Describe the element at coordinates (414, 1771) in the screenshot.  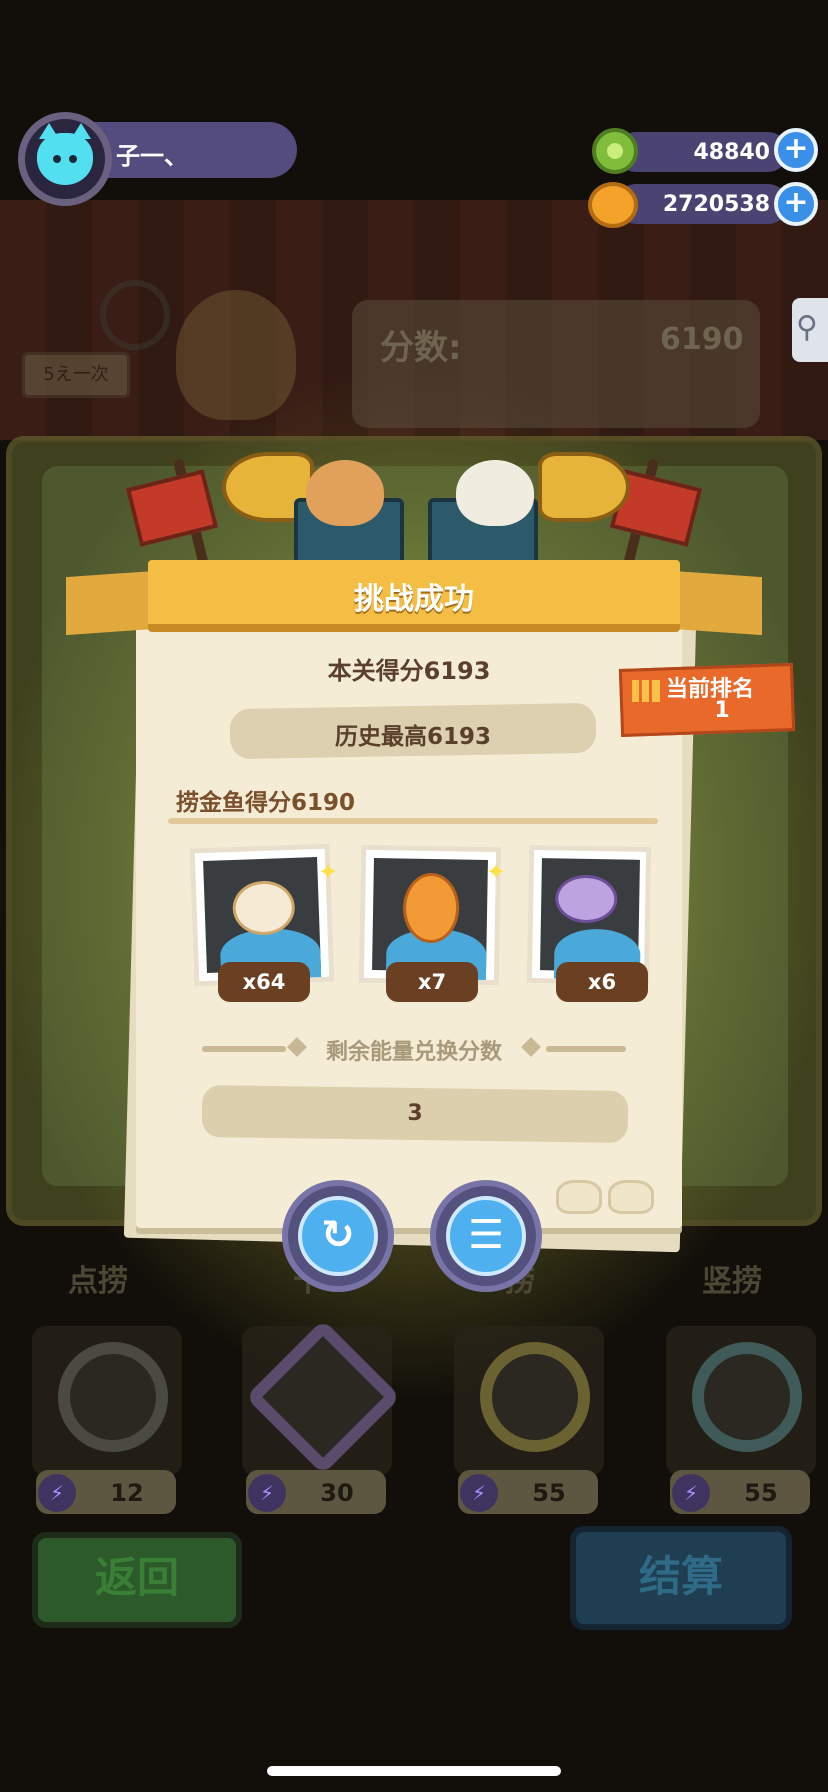
I see `home-indicator` at that location.